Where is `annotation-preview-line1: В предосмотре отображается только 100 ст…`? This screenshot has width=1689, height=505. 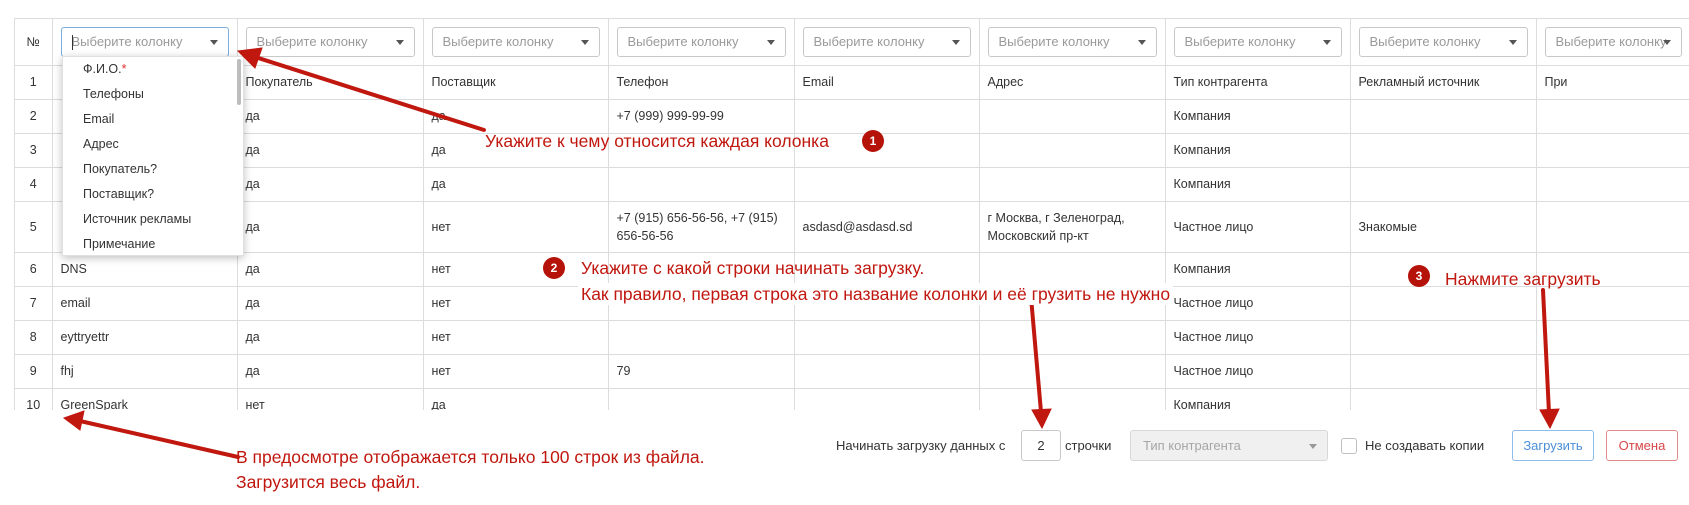 annotation-preview-line1: В предосмотре отображается только 100 ст… is located at coordinates (470, 457).